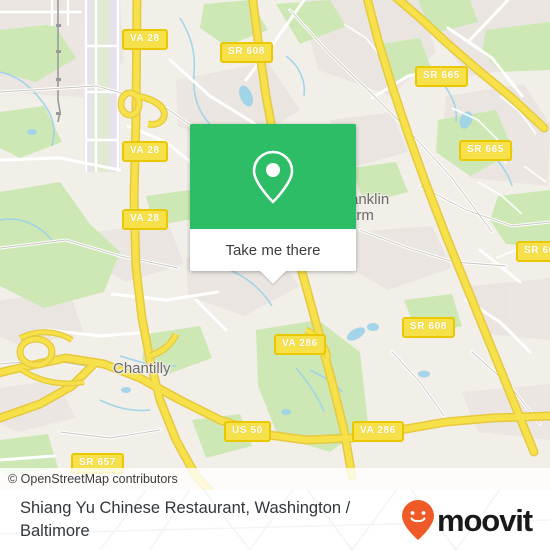 This screenshot has height=550, width=550. What do you see at coordinates (417, 520) in the screenshot?
I see `moovit-smiley-pin-icon` at bounding box center [417, 520].